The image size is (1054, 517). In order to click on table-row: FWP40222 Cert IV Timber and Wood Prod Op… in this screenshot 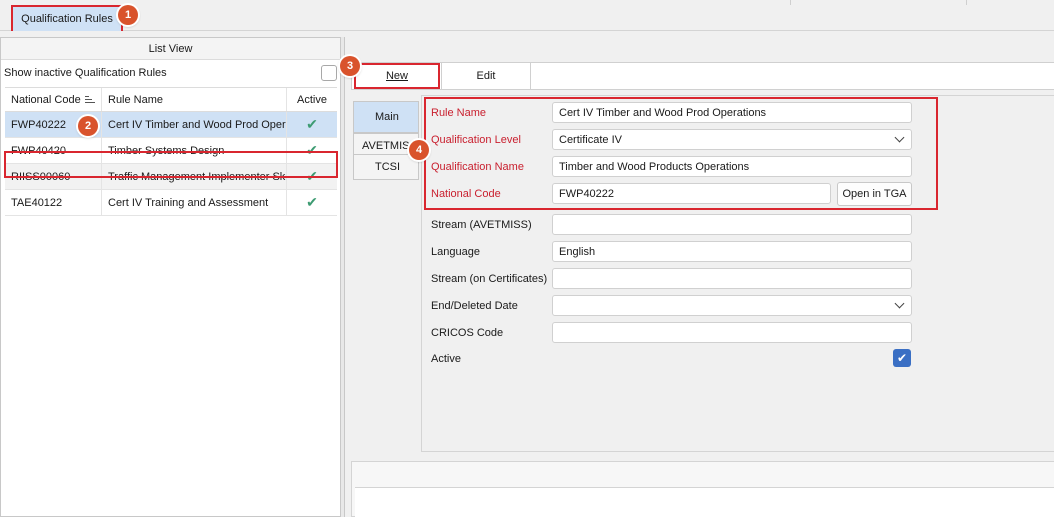, I will do `click(171, 125)`.